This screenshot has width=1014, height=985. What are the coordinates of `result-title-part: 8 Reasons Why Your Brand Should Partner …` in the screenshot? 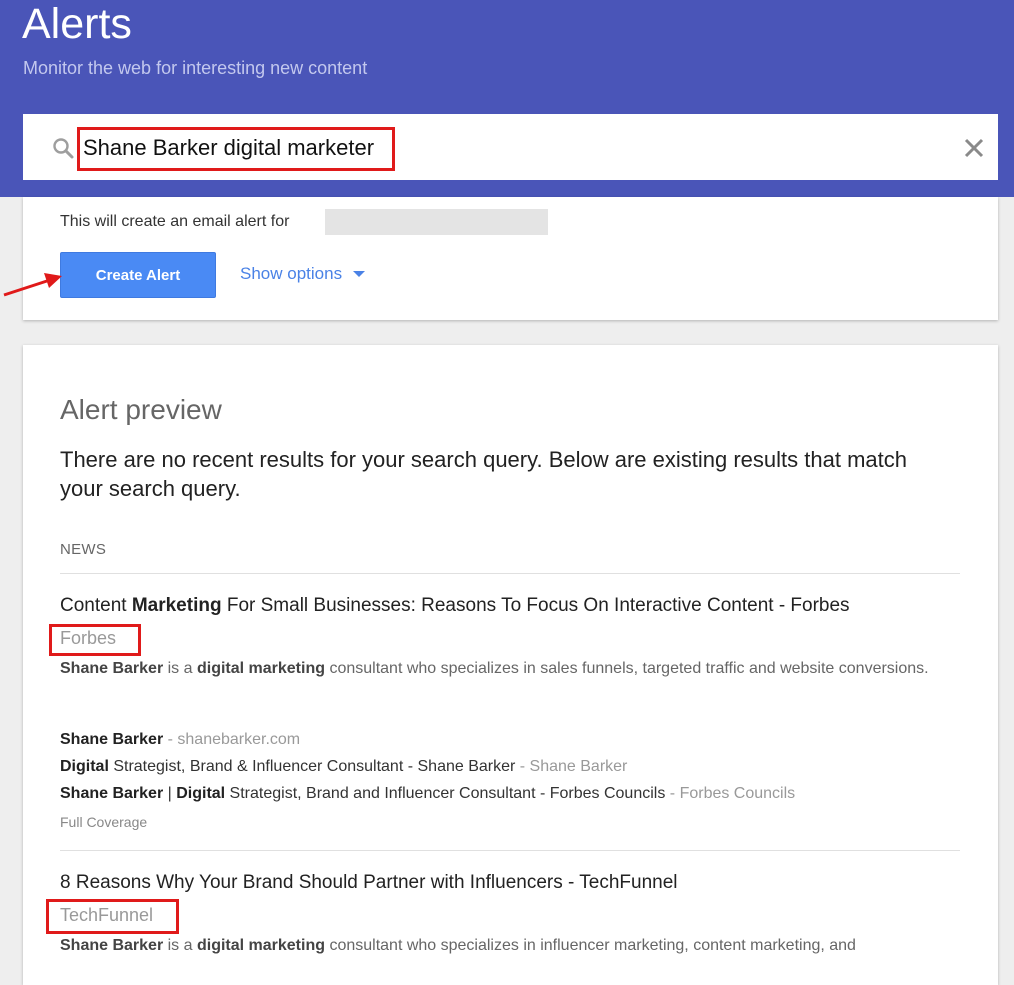 It's located at (369, 882).